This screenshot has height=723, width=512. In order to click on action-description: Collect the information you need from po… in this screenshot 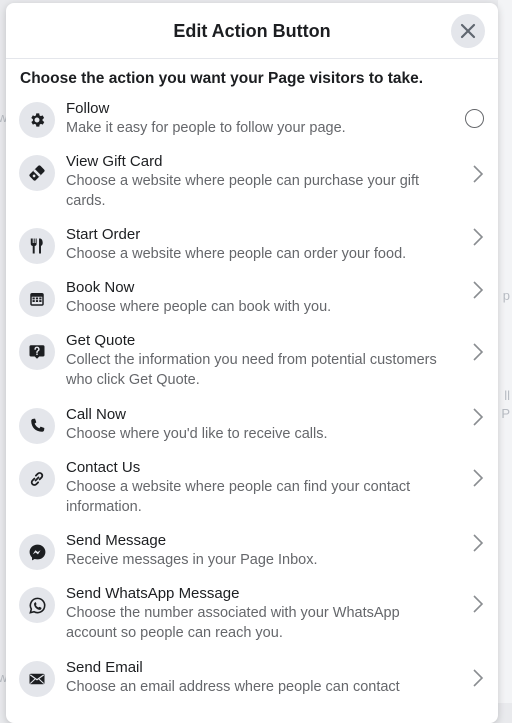, I will do `click(251, 370)`.